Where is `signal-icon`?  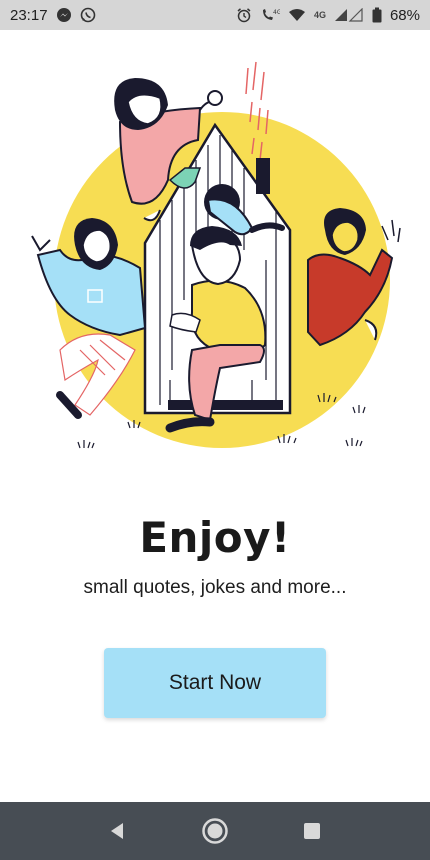
signal-icon is located at coordinates (349, 15).